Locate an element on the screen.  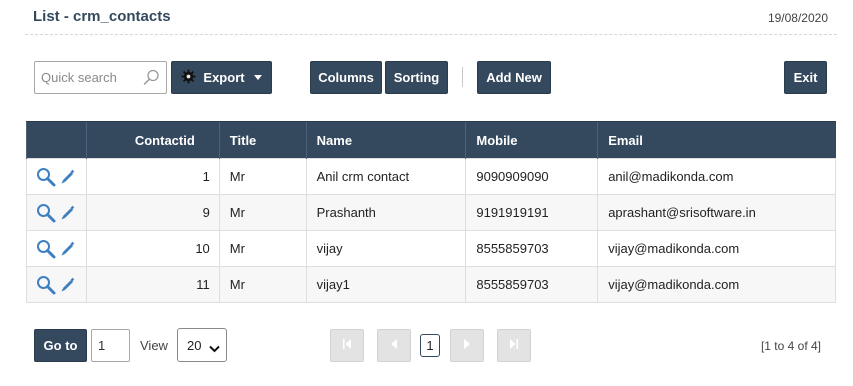
exit-button: Exit is located at coordinates (805, 77).